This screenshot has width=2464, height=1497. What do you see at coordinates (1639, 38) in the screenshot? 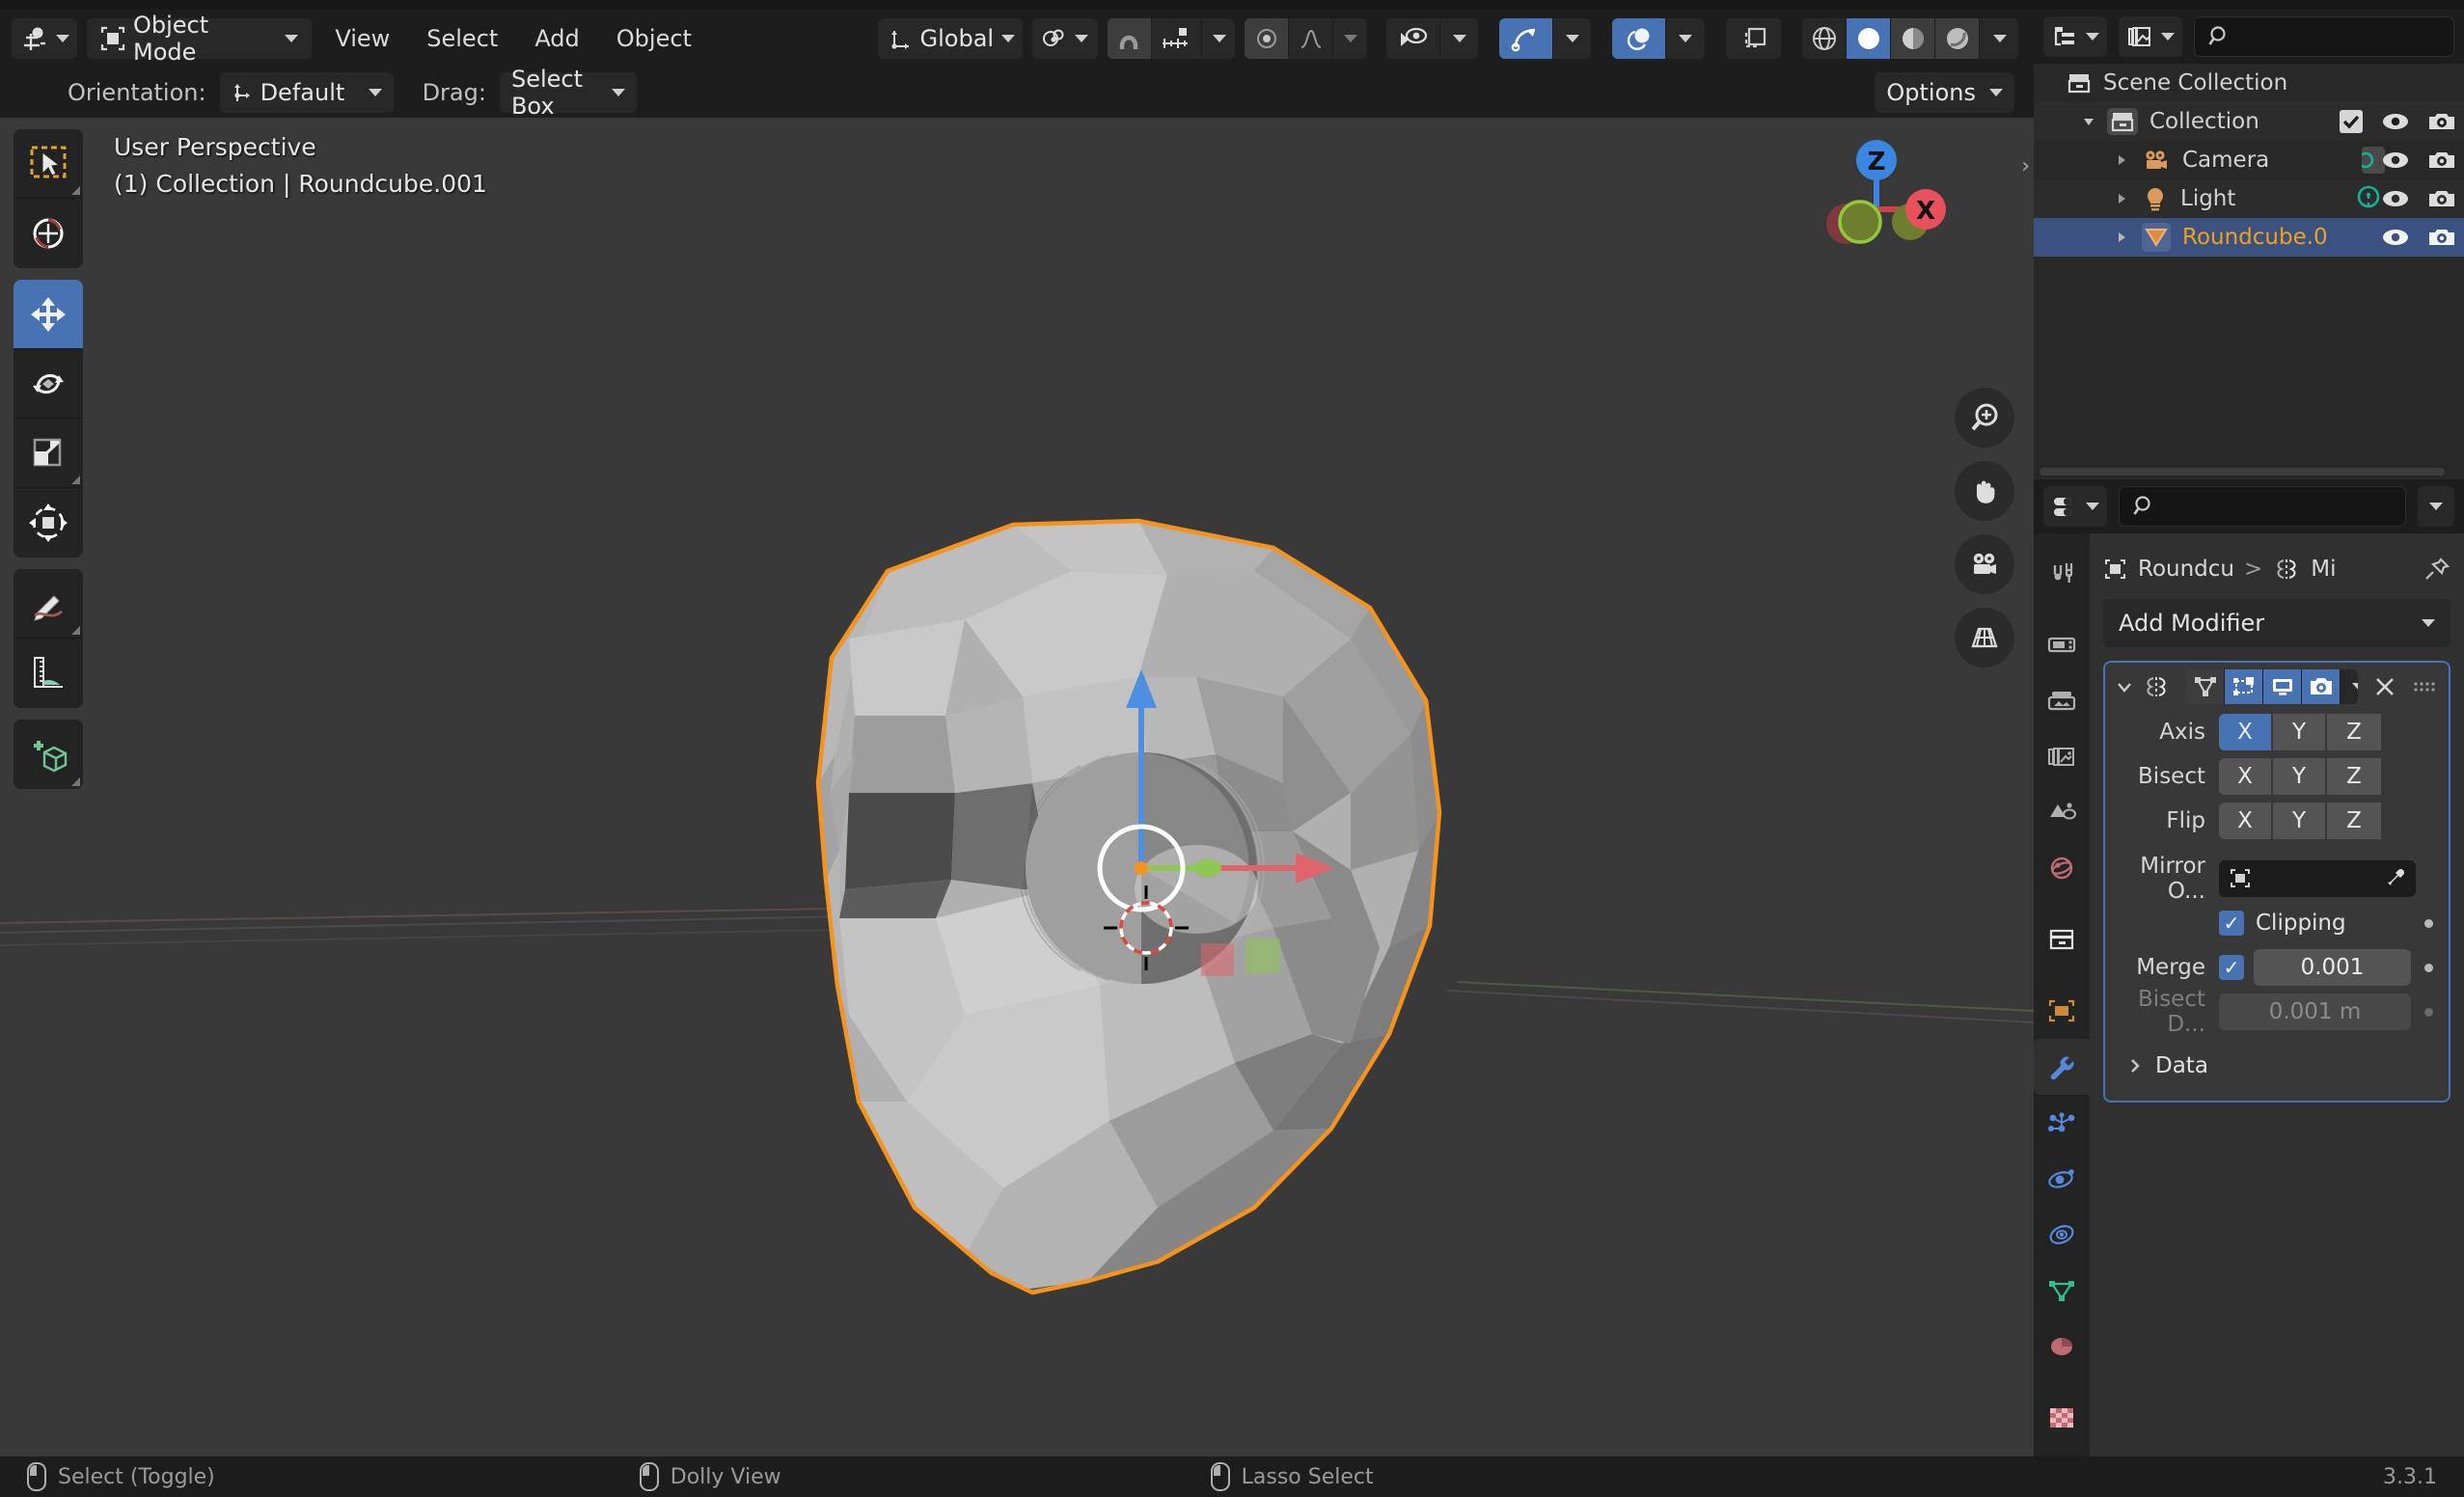
I see `overlays-toggle` at bounding box center [1639, 38].